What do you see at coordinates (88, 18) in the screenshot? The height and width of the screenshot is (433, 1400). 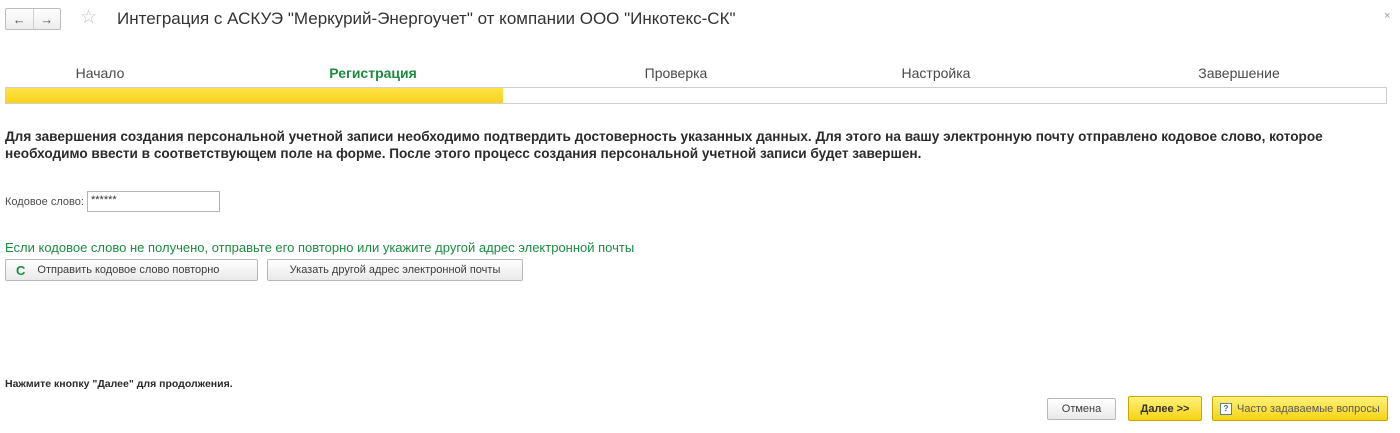 I see `favorite-star-icon: ☆` at bounding box center [88, 18].